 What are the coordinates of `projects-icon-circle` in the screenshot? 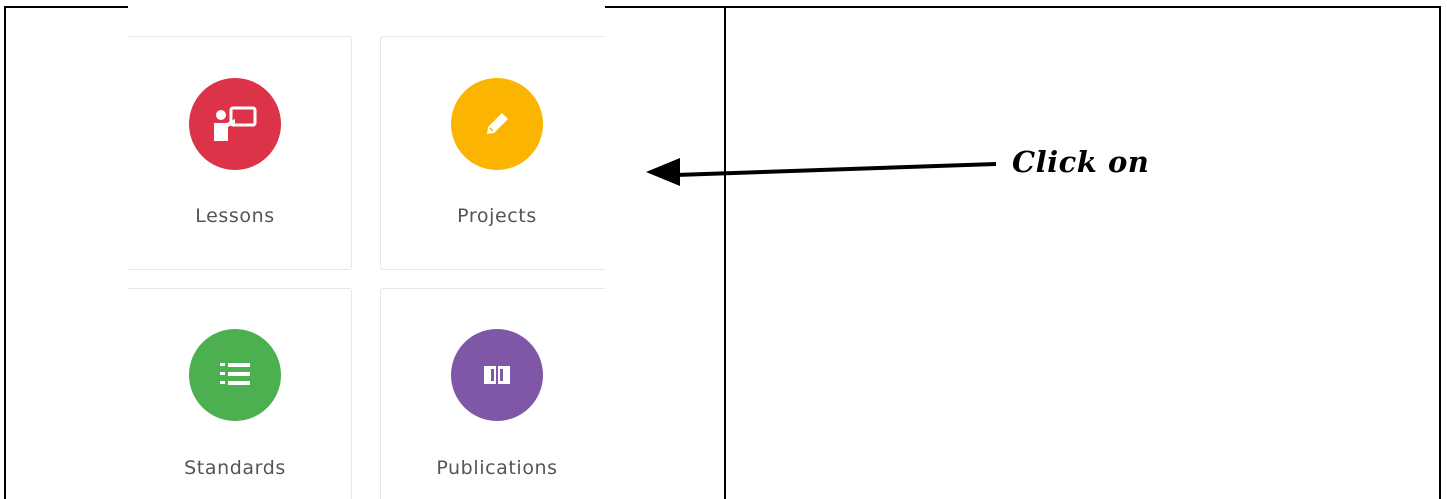 It's located at (497, 124).